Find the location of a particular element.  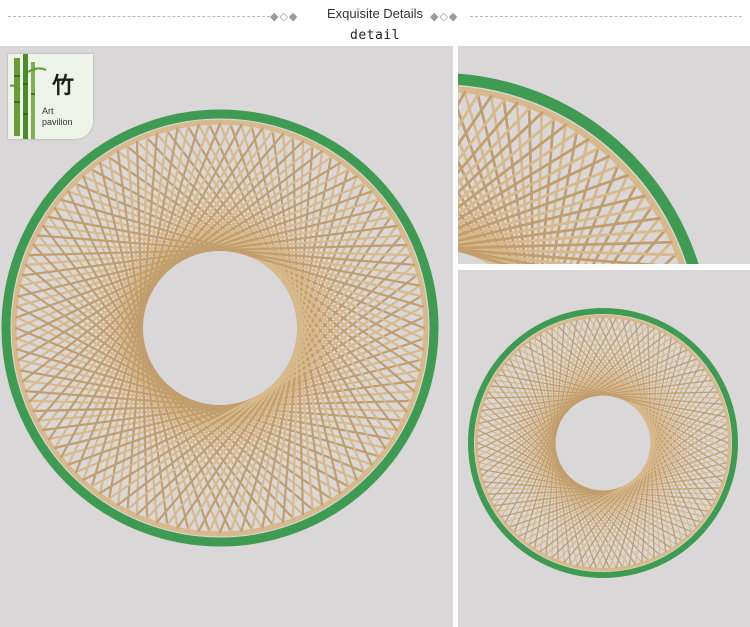

badge-line-2: pavilion is located at coordinates (57, 122).